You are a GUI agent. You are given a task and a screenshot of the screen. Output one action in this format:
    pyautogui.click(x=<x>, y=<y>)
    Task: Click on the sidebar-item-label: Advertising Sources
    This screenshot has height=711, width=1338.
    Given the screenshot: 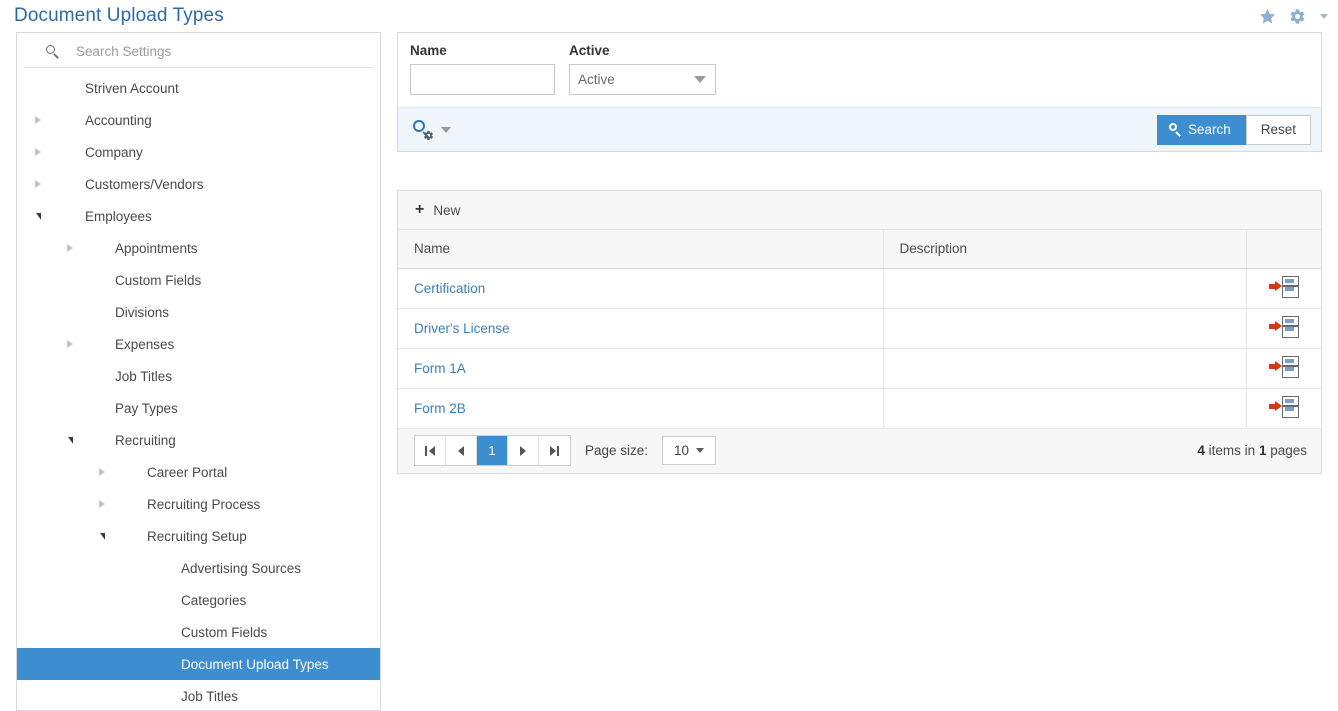 What is the action you would take?
    pyautogui.click(x=241, y=568)
    